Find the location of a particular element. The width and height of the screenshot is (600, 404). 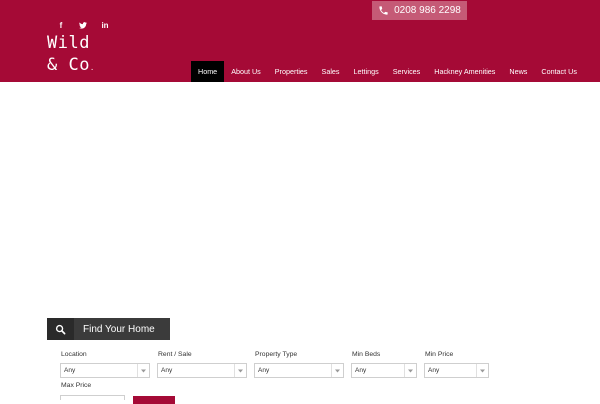

find-your-home-tab: Find Your Home is located at coordinates (108, 329).